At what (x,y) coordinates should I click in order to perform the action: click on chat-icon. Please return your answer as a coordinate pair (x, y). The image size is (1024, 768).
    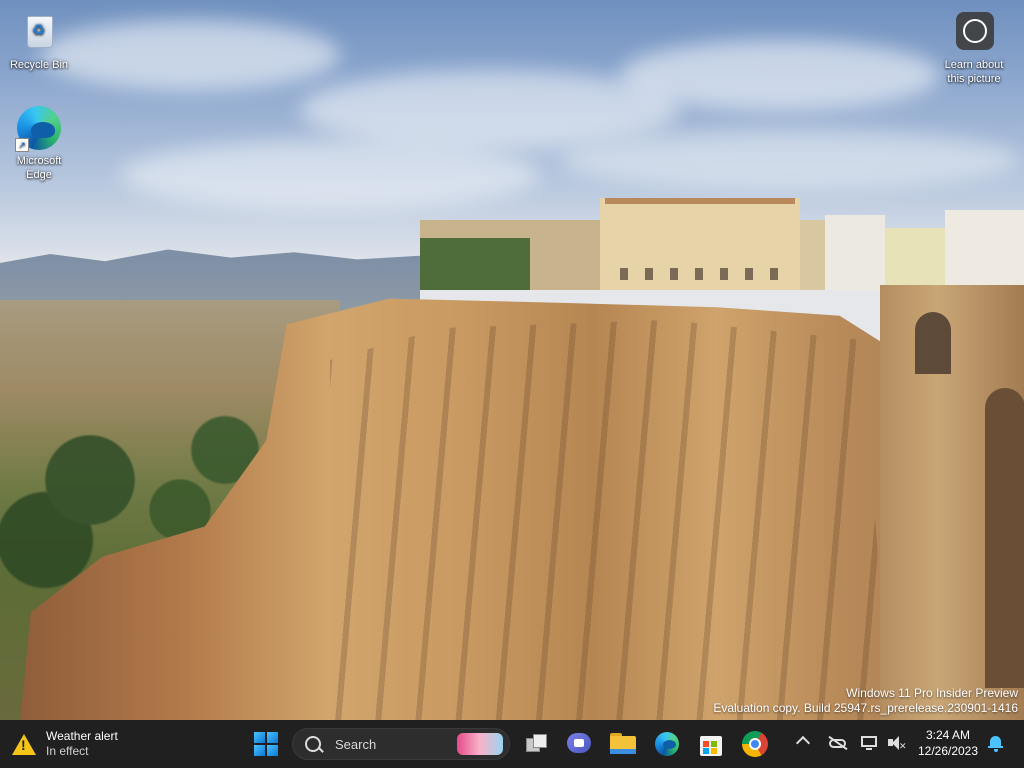
    Looking at the image, I should click on (579, 743).